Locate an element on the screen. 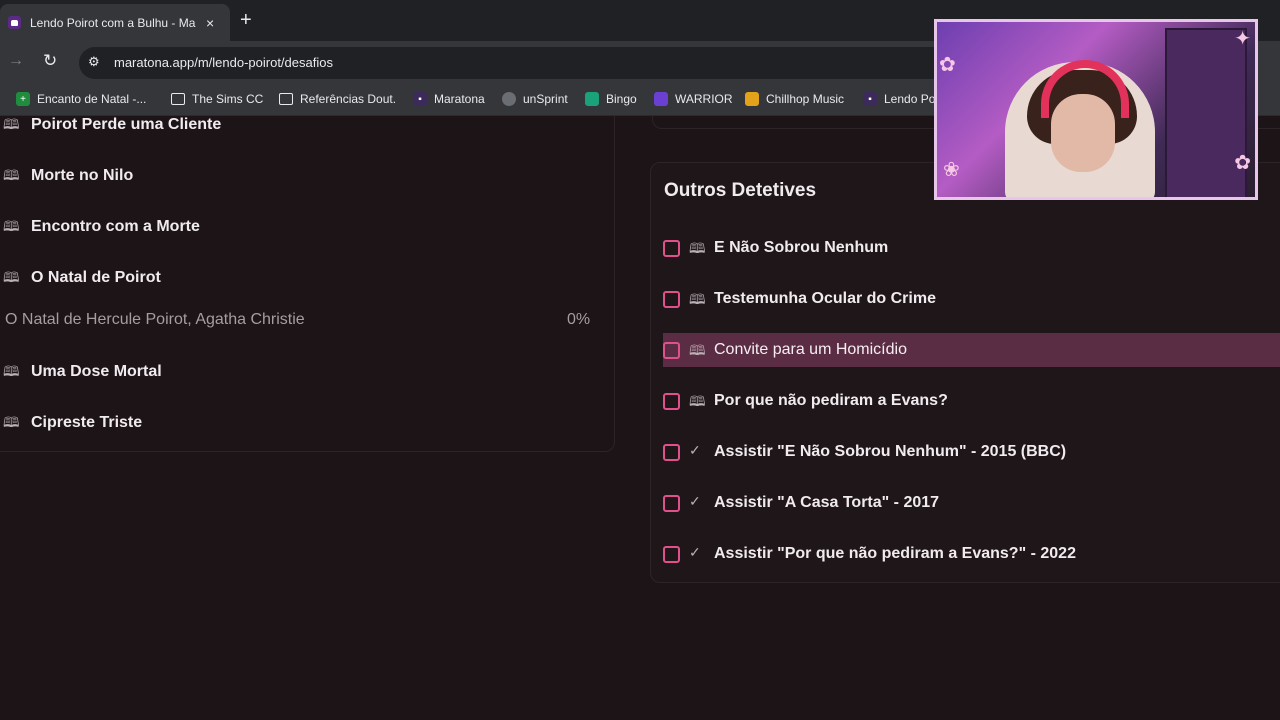 This screenshot has height=720, width=1280. browser-tab: Lendo Poirot com a Bulhu - Ma × is located at coordinates (115, 22).